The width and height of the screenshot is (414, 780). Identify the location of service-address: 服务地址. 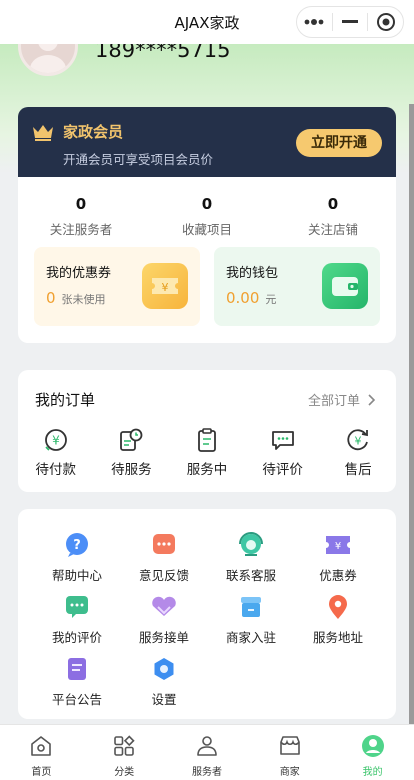
(338, 619).